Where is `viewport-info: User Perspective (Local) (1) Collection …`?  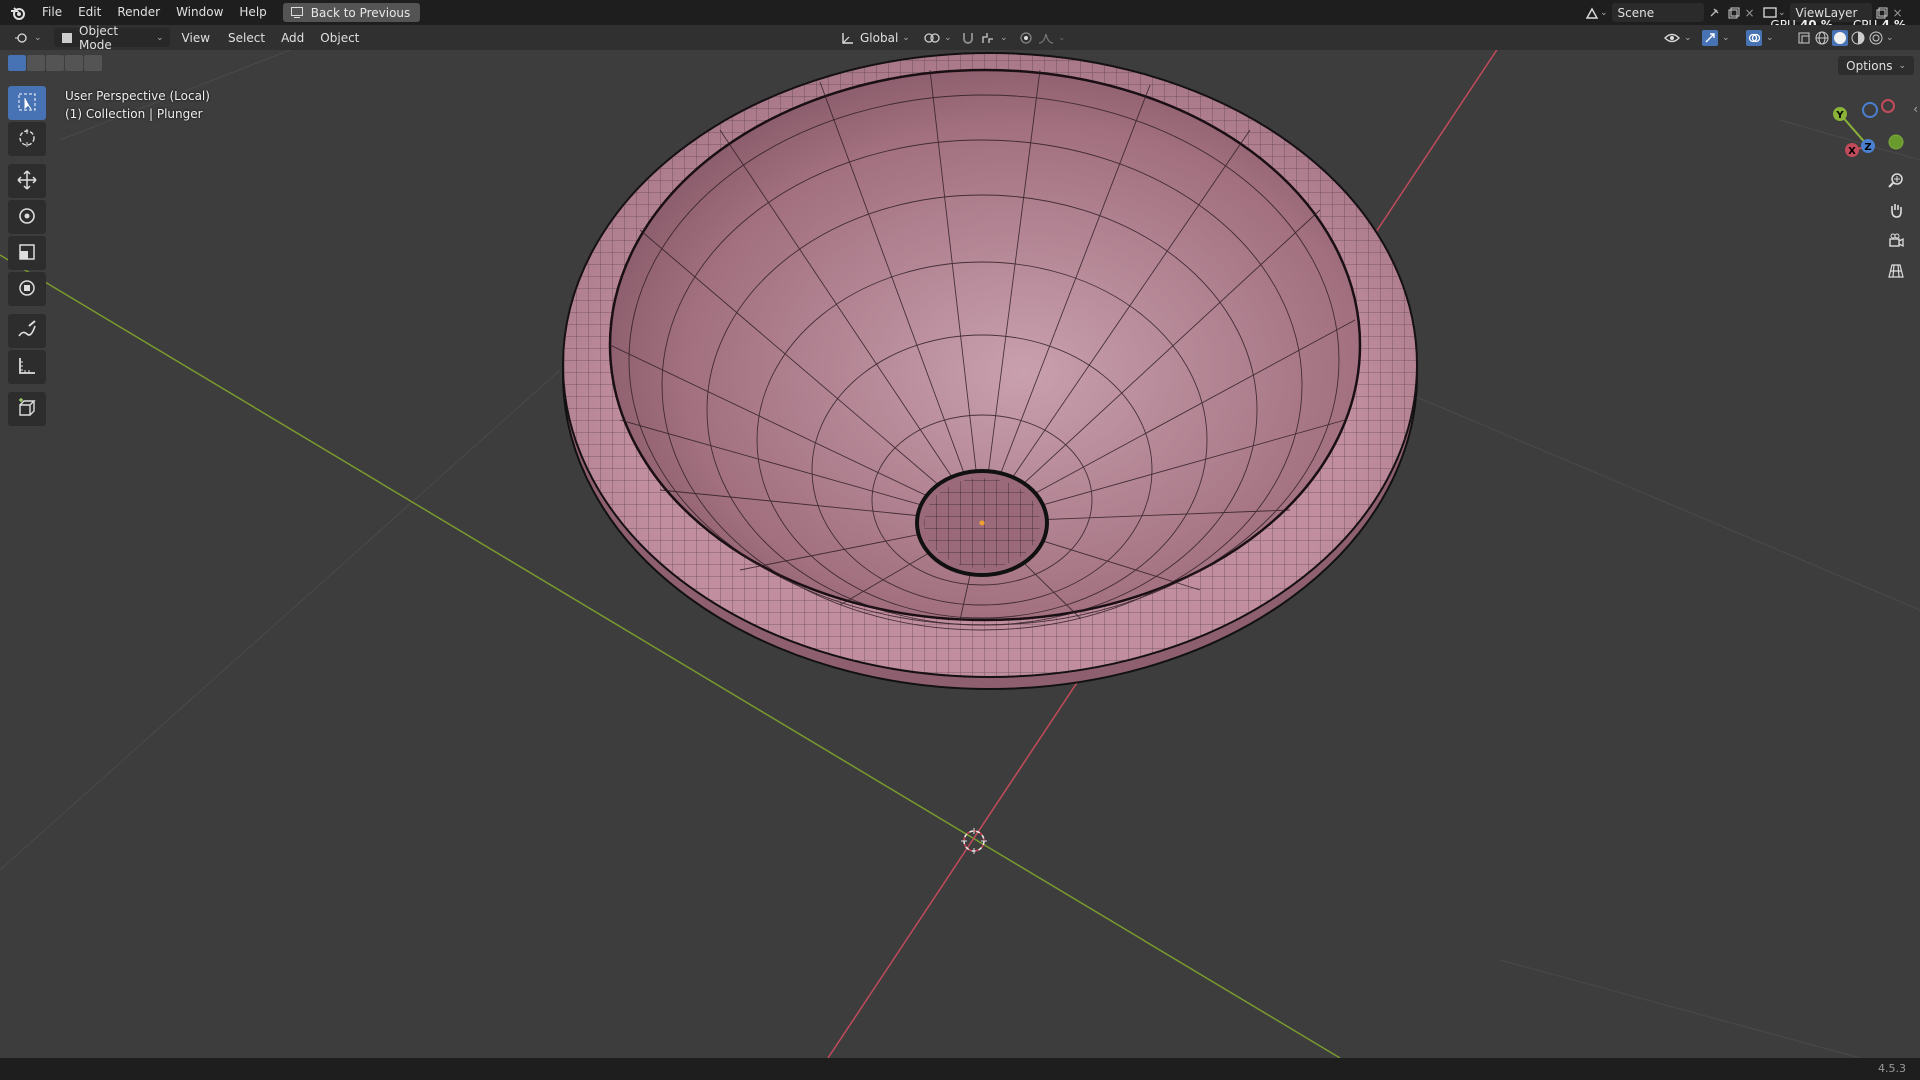 viewport-info: User Perspective (Local) (1) Collection … is located at coordinates (137, 105).